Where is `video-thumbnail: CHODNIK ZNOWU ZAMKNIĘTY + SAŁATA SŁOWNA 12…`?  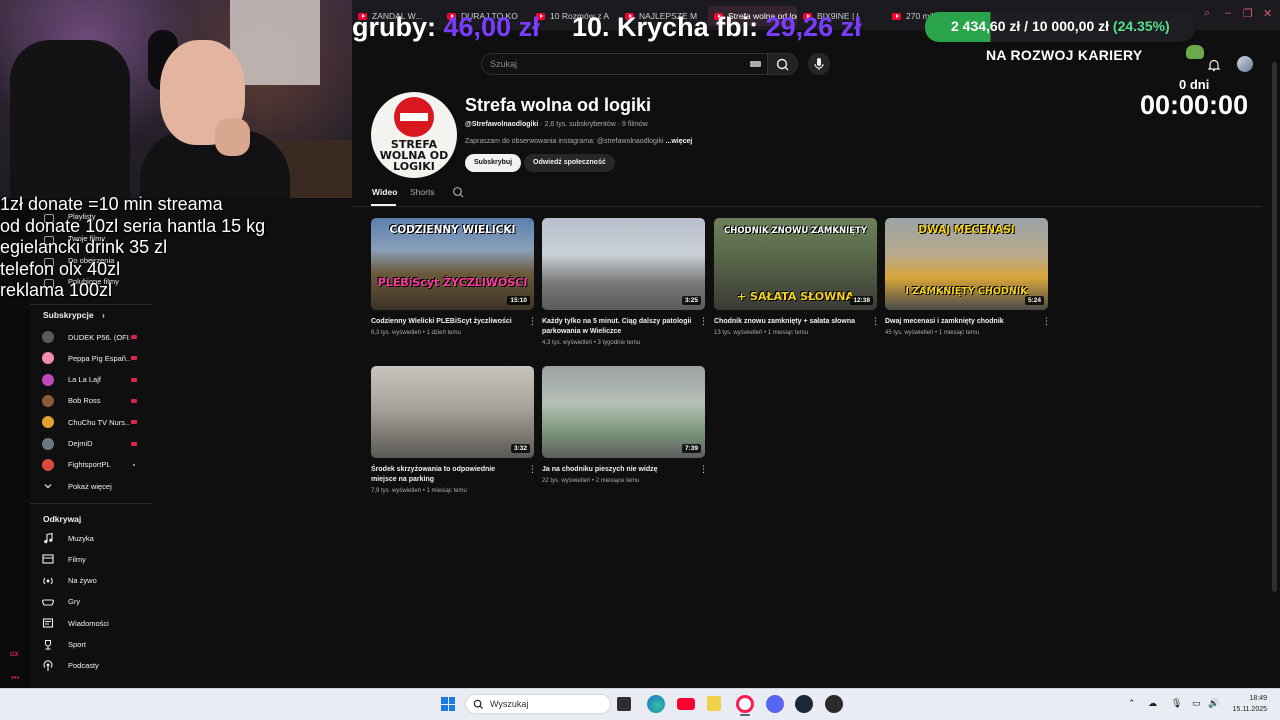 video-thumbnail: CHODNIK ZNOWU ZAMKNIĘTY + SAŁATA SŁOWNA 12… is located at coordinates (795, 264).